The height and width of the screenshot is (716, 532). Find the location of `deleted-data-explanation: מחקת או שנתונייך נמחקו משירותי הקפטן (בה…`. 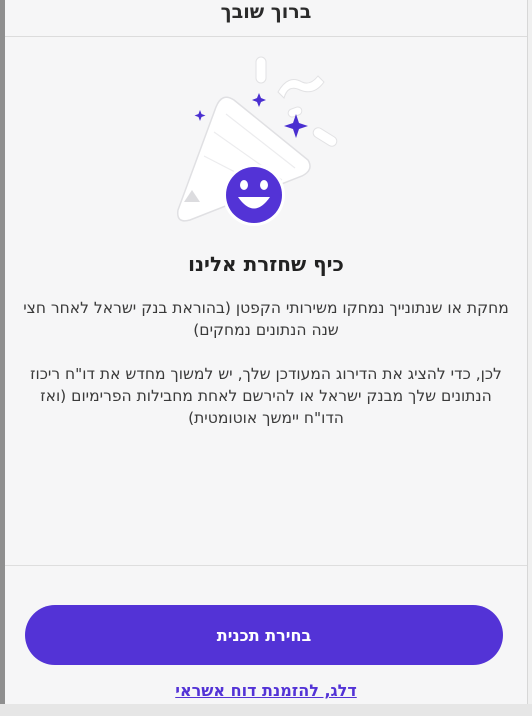

deleted-data-explanation: מחקת או שנתונייך נמחקו משירותי הקפטן (בה… is located at coordinates (266, 319).